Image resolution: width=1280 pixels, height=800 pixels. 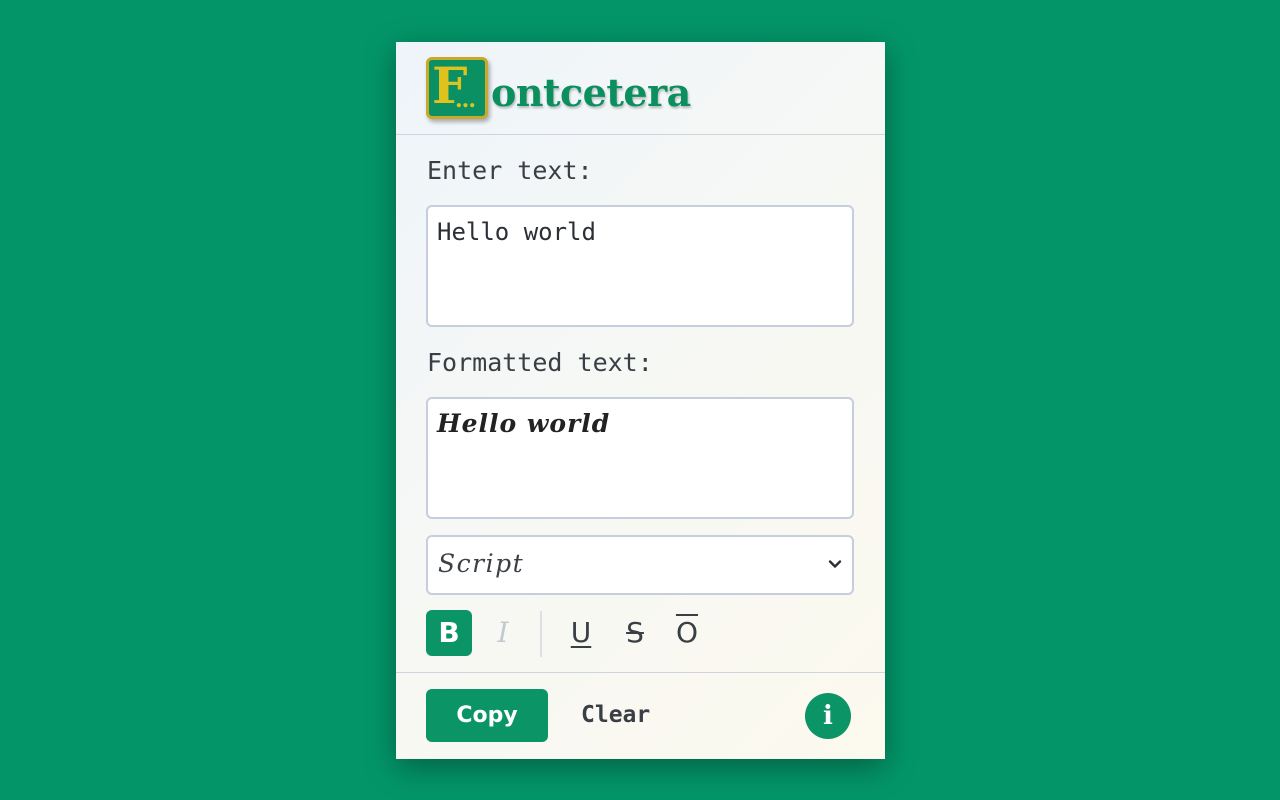 I want to click on clear-button: Clear, so click(x=615, y=715).